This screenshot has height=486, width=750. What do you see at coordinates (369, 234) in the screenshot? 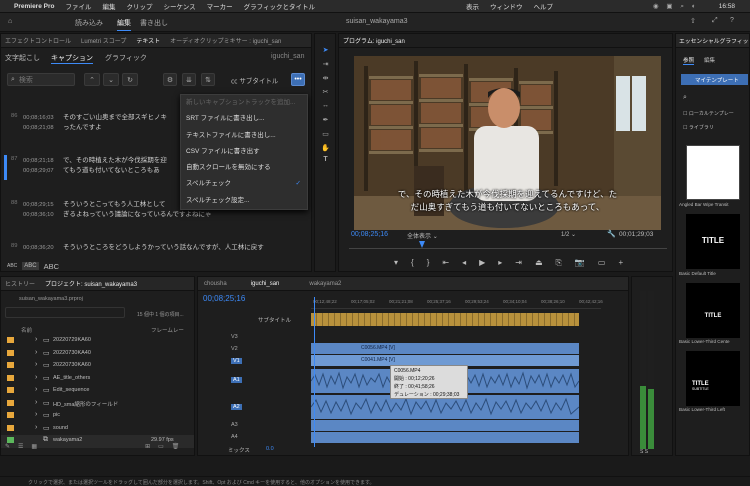
I see `program-timecode: 00;08;25;16` at bounding box center [369, 234].